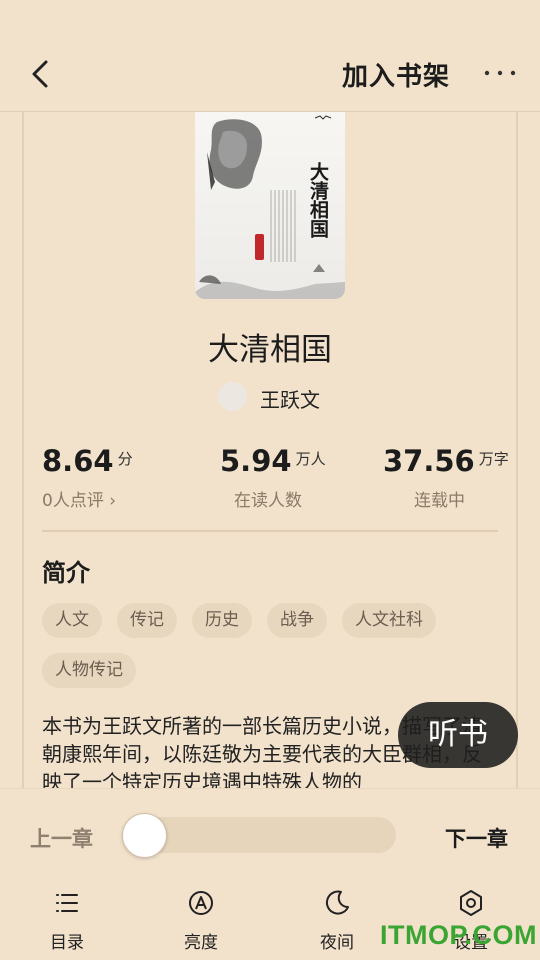 Image resolution: width=540 pixels, height=960 pixels. Describe the element at coordinates (270, 56) in the screenshot. I see `top-bar: 加入书架` at that location.